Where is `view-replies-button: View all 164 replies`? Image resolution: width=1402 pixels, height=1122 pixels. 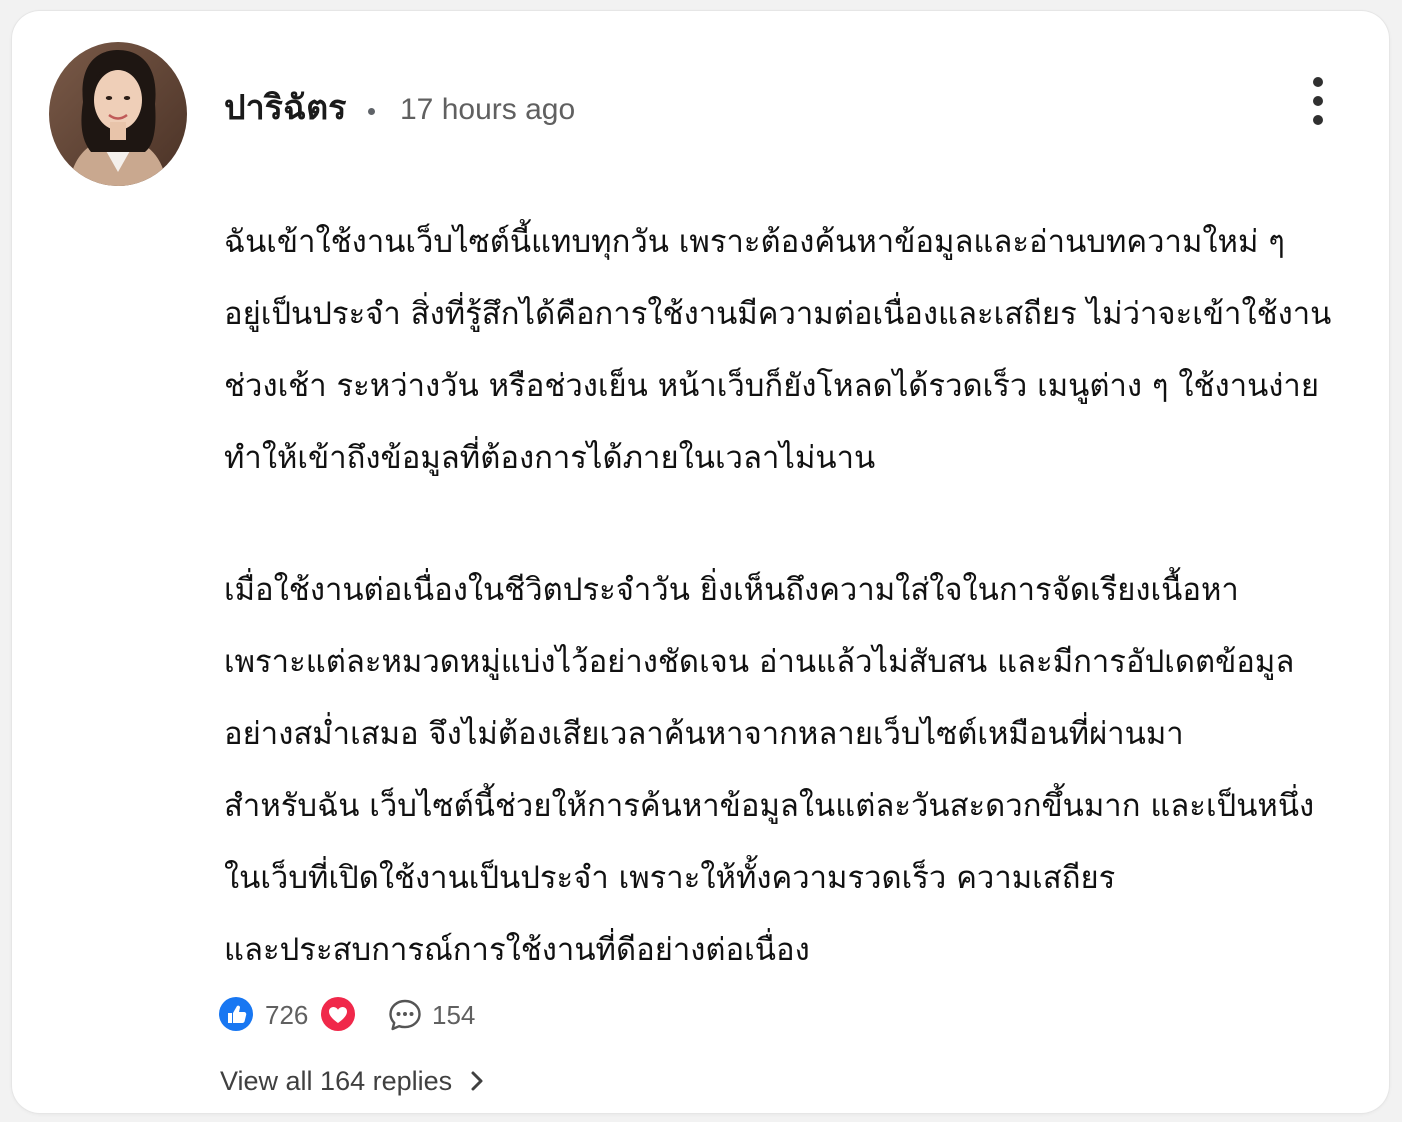 view-replies-button: View all 164 replies is located at coordinates (353, 1081).